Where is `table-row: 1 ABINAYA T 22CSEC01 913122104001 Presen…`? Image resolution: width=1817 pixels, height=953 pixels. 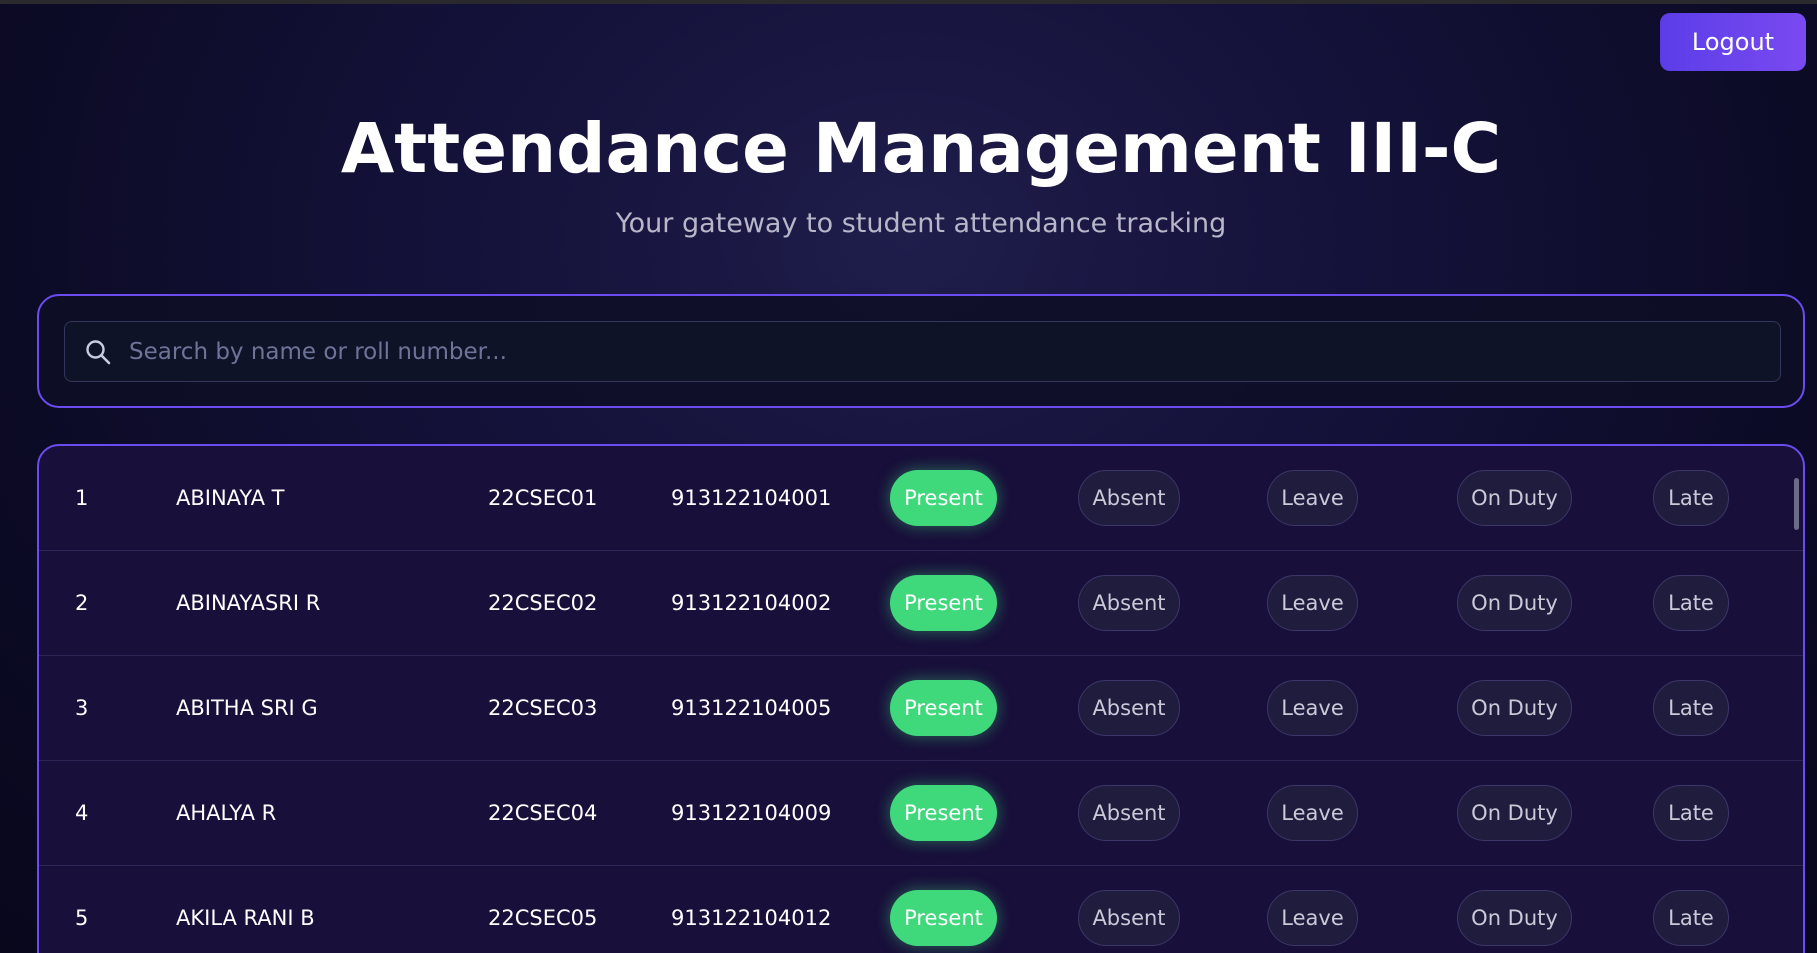 table-row: 1 ABINAYA T 22CSEC01 913122104001 Presen… is located at coordinates (921, 498).